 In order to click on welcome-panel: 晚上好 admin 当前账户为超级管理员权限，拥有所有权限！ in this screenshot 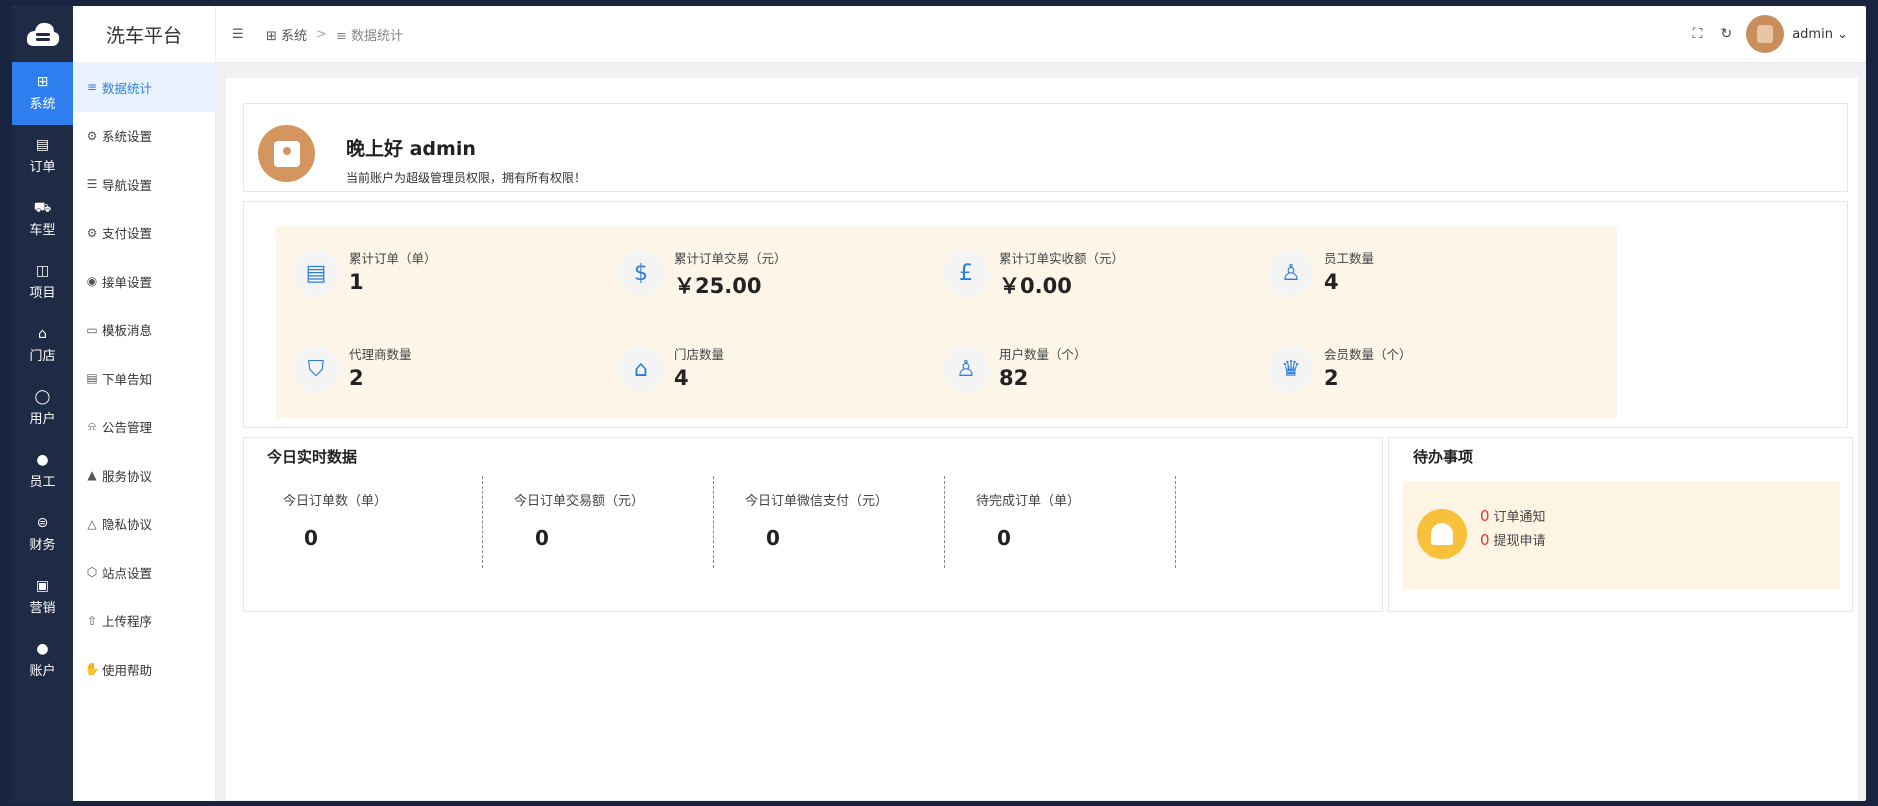, I will do `click(1045, 147)`.